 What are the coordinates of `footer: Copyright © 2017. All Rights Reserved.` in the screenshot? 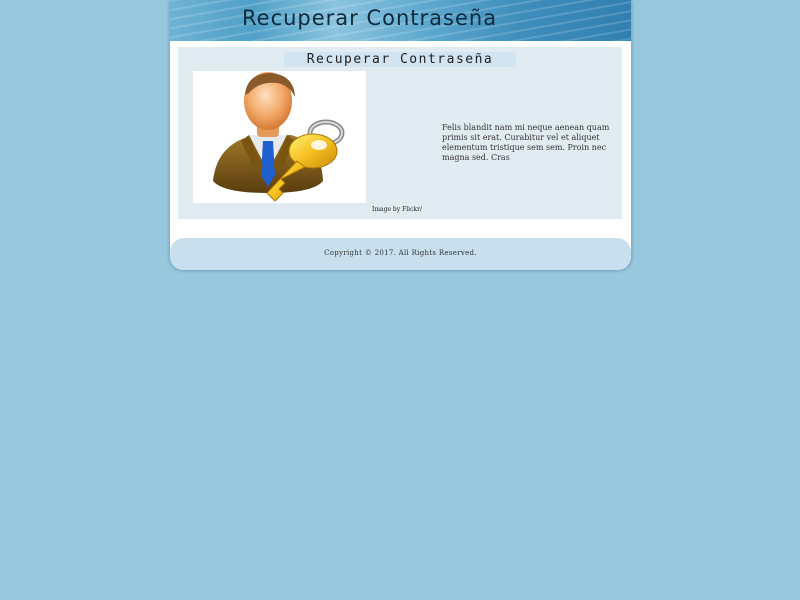 It's located at (400, 254).